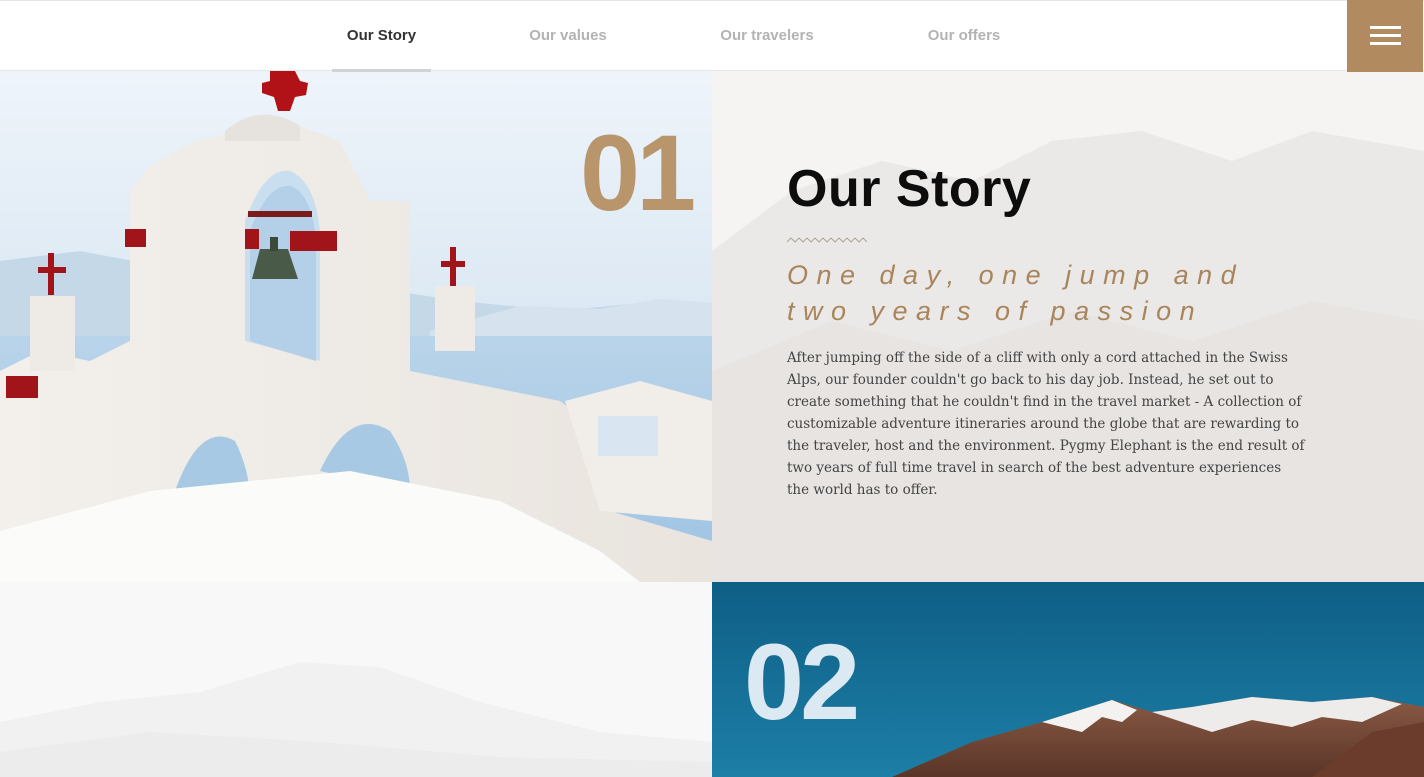 This screenshot has width=1424, height=777. What do you see at coordinates (1385, 27) in the screenshot?
I see `hamburger-menu-icon` at bounding box center [1385, 27].